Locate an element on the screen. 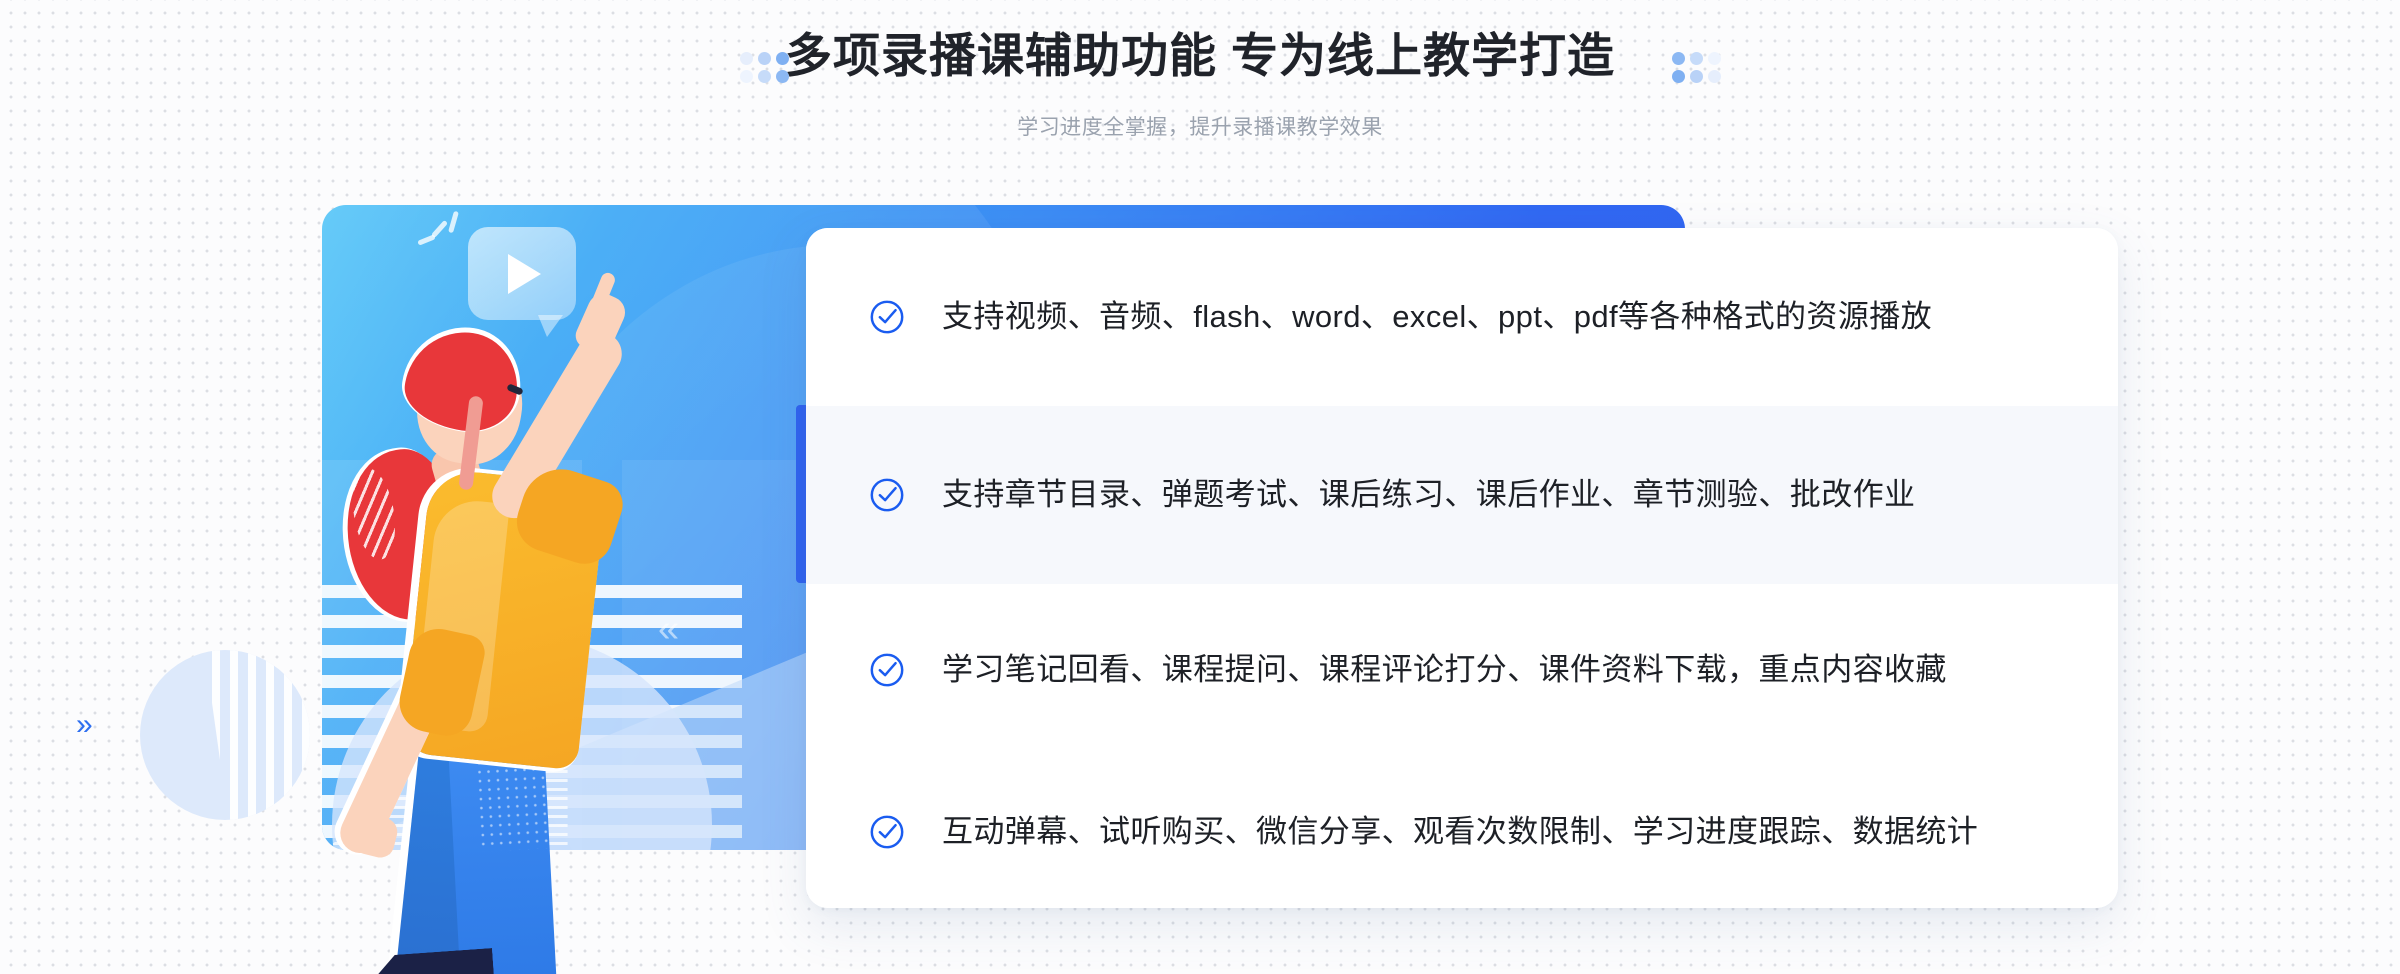  feature-text: 学习笔记回看、课程提问、课程评论打分、课件资料下载，重点内容收藏 is located at coordinates (1444, 669).